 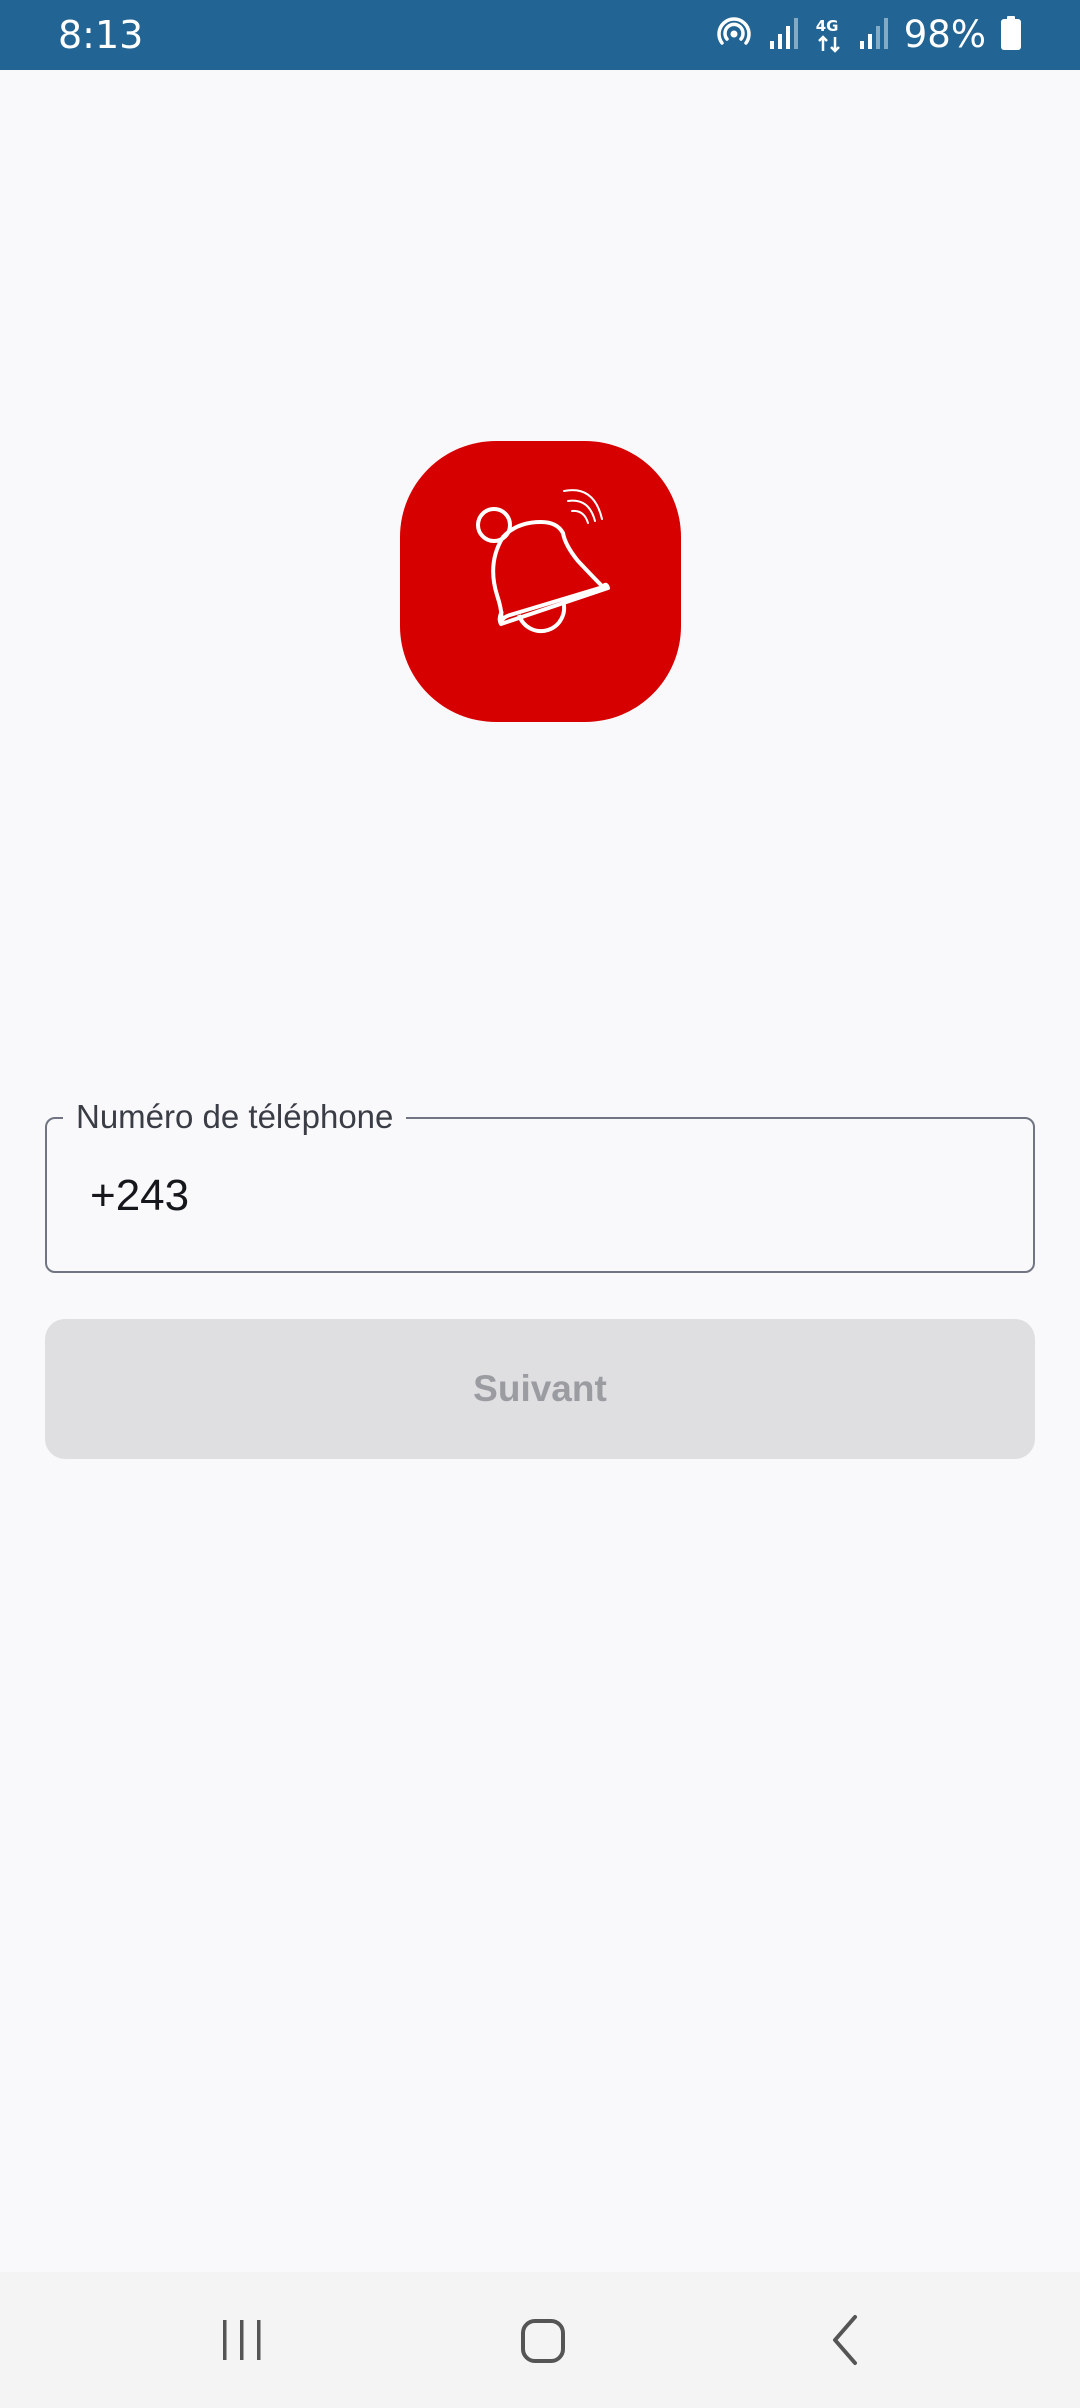 I want to click on phone-number-label: Numéro de téléphone, so click(x=235, y=1117).